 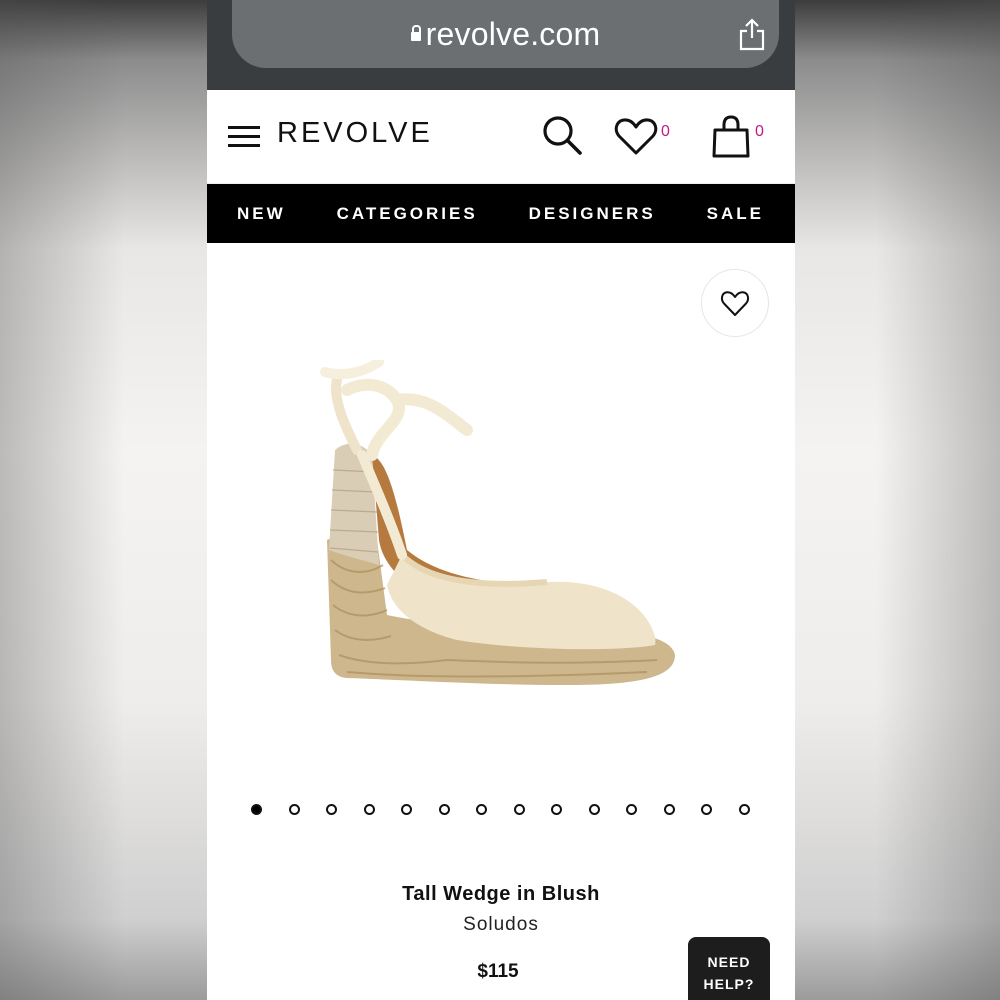 I want to click on nav-item-new: NEW, so click(x=261, y=214).